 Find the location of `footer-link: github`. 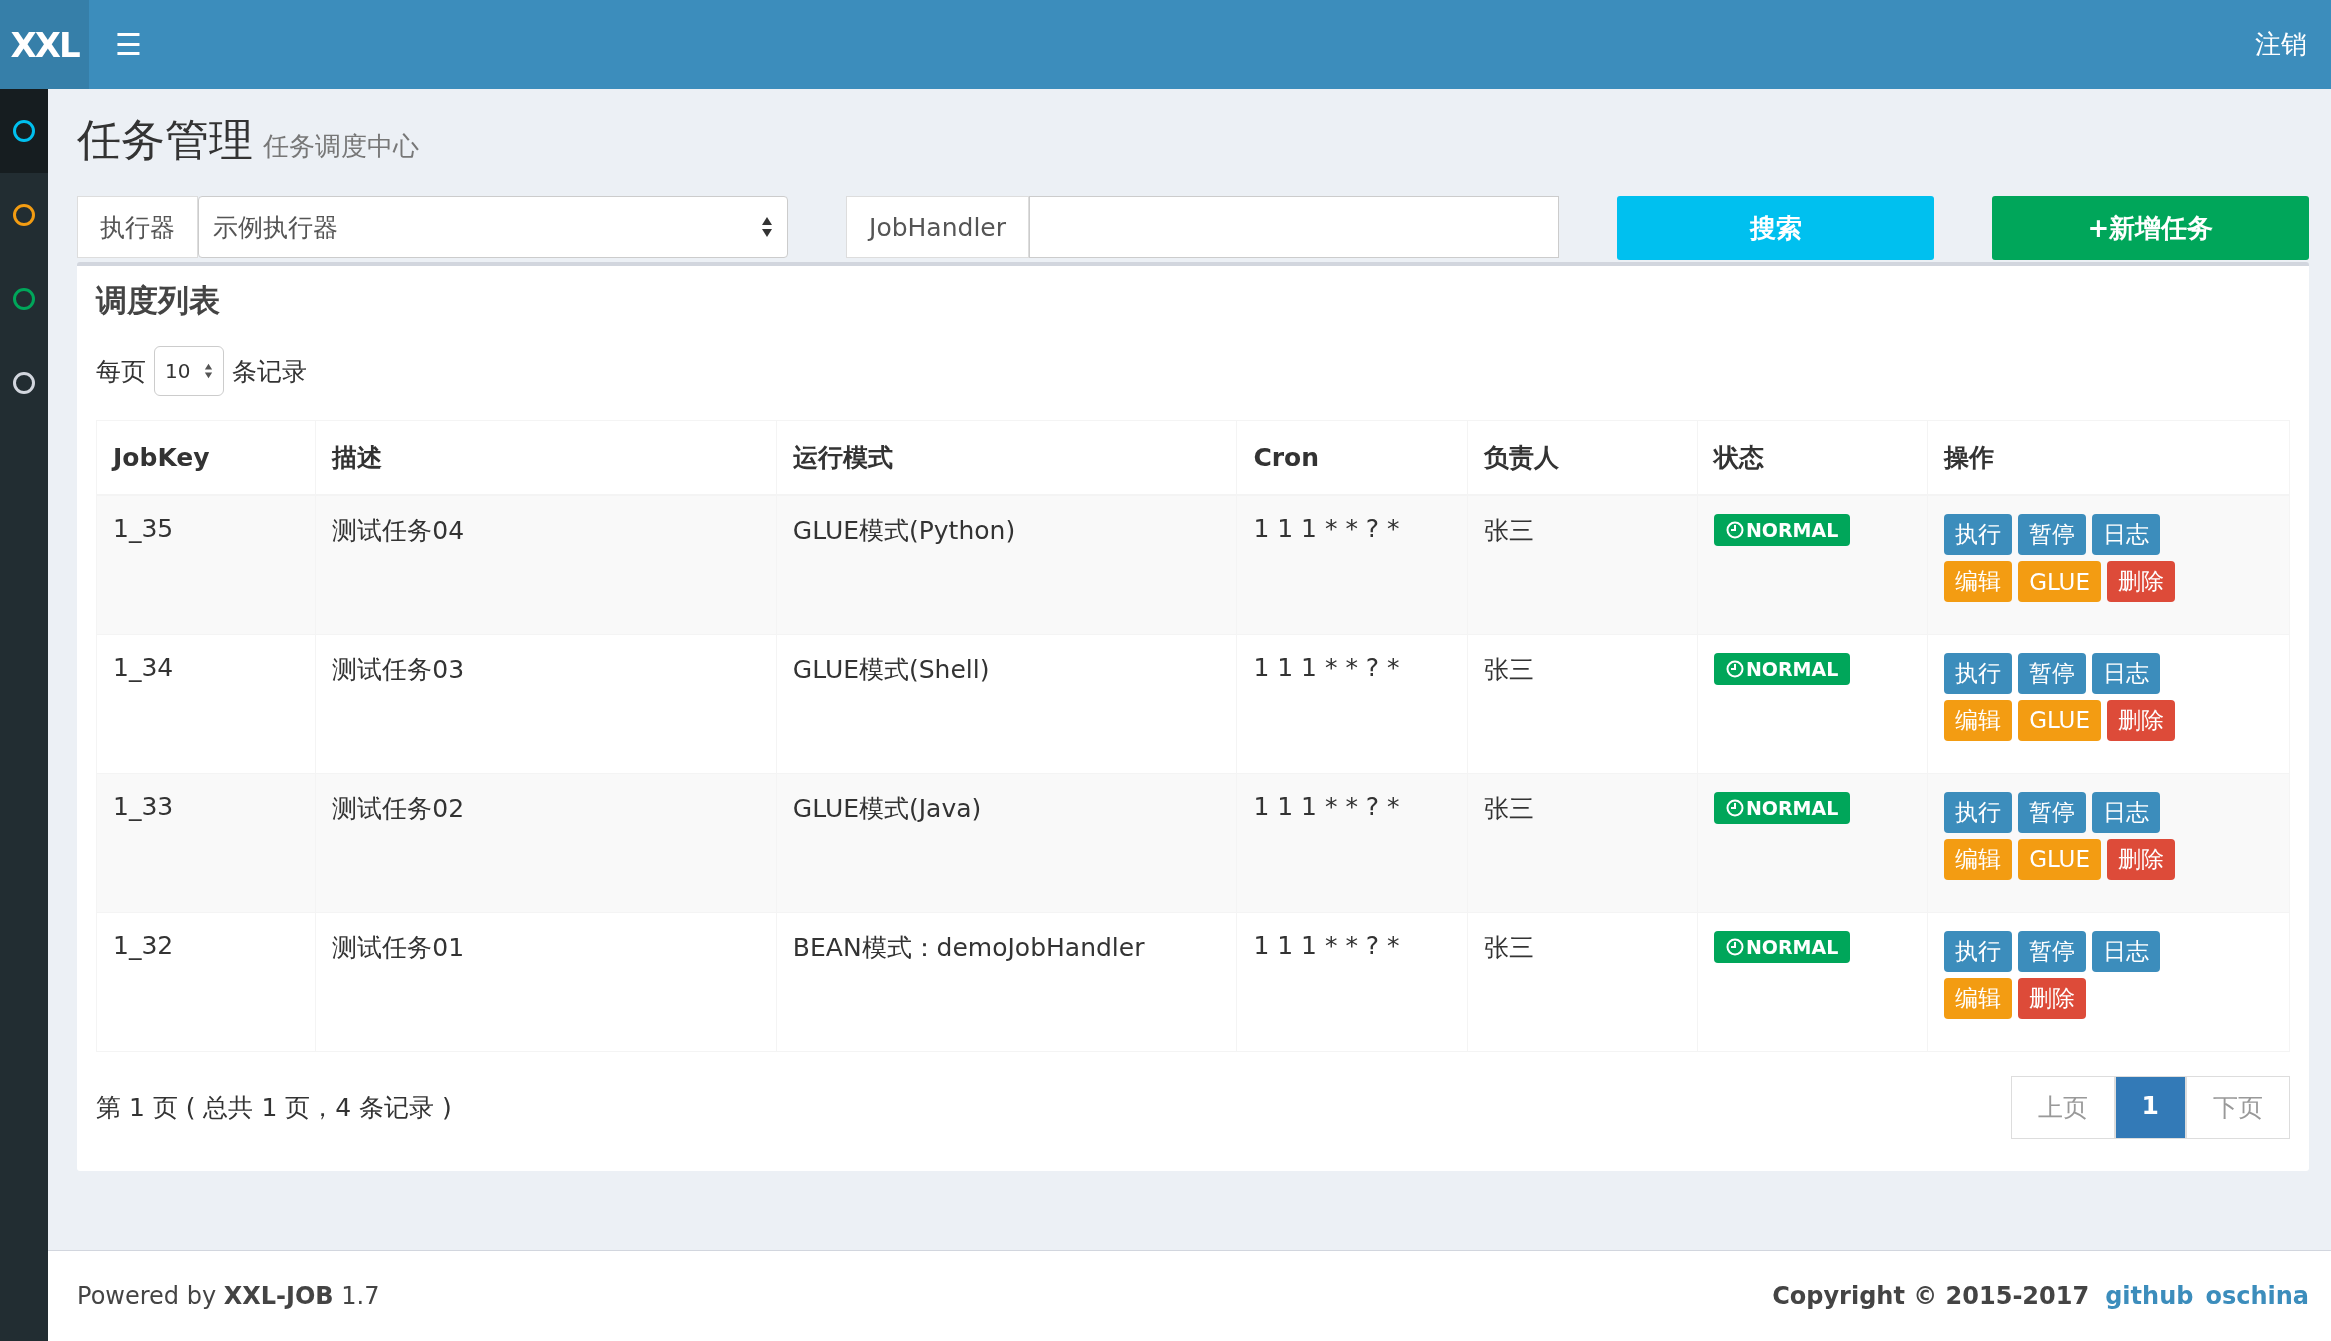

footer-link: github is located at coordinates (2149, 1296).